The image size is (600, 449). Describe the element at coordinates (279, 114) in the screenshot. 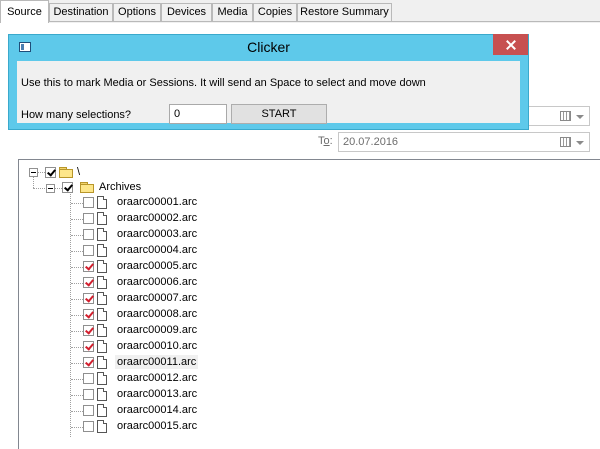

I see `start-button: START` at that location.